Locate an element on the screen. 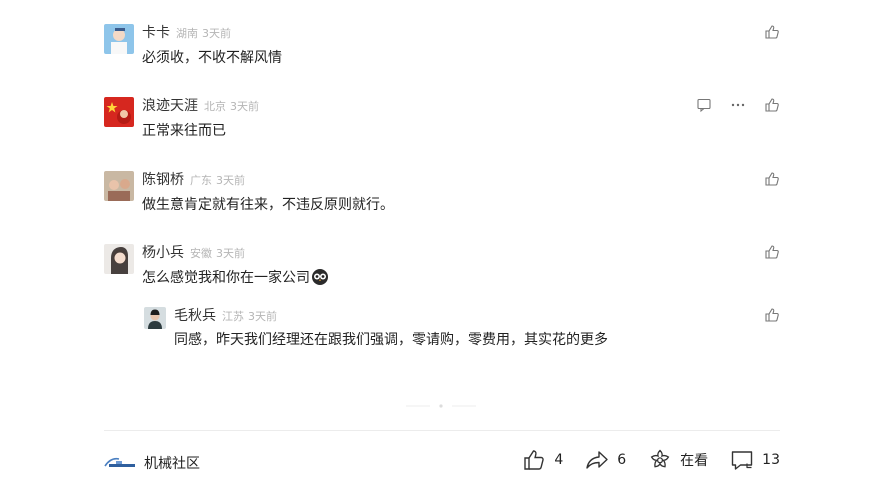 This screenshot has width=884, height=493. list-end-divider is located at coordinates (441, 400).